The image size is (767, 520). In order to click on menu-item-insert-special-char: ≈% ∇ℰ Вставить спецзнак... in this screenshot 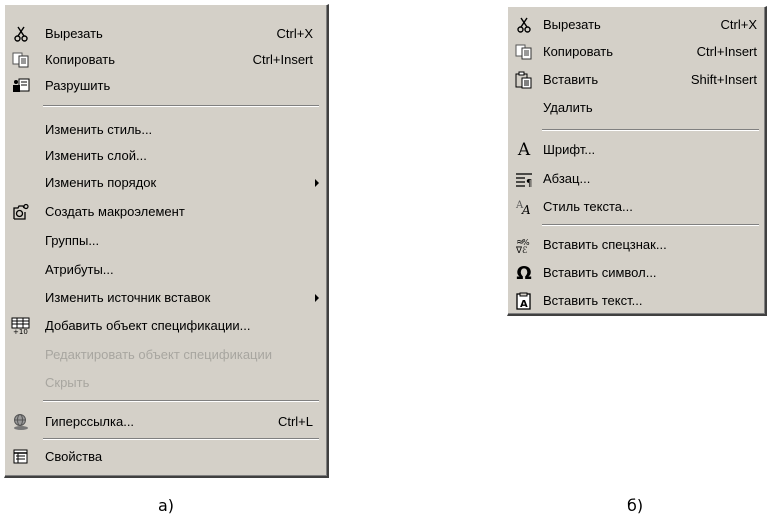, I will do `click(636, 245)`.